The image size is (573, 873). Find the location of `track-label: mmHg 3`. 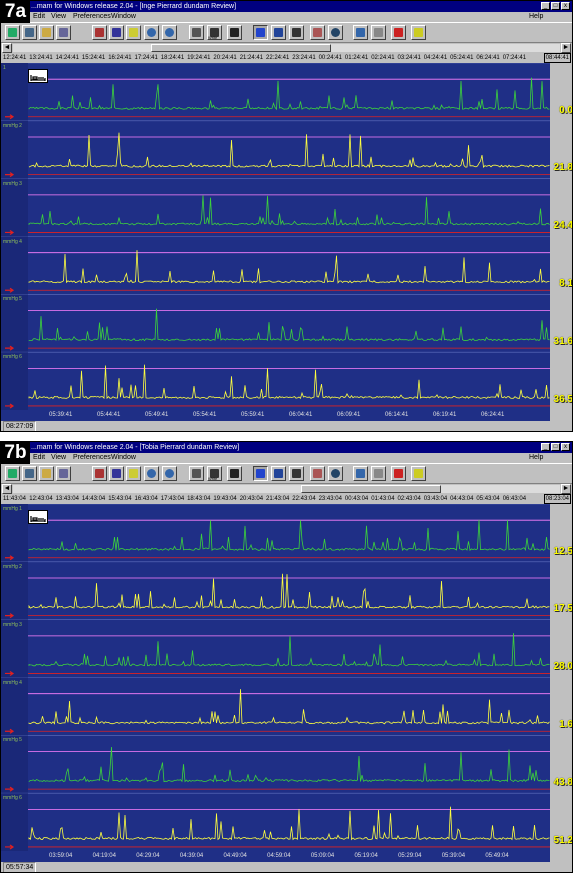

track-label: mmHg 3 is located at coordinates (12, 624).